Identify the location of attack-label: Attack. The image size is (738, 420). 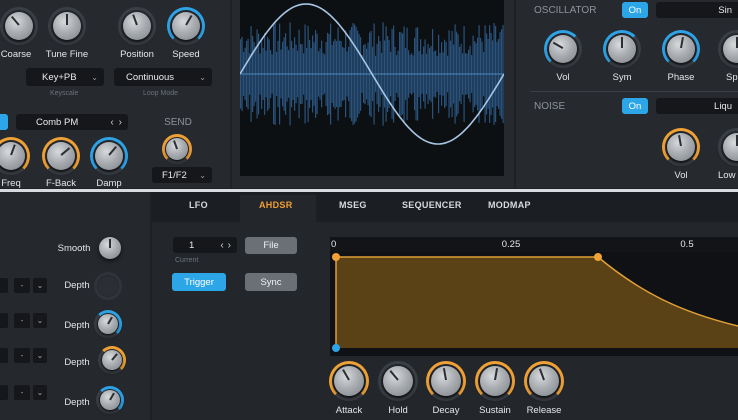
(349, 410).